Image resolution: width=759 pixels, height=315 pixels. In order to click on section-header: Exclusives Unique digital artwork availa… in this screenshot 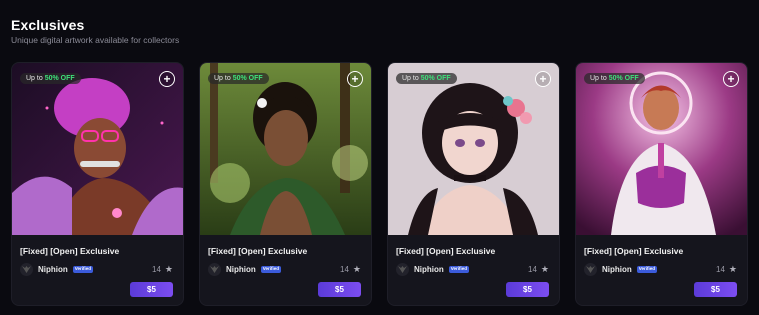, I will do `click(95, 31)`.